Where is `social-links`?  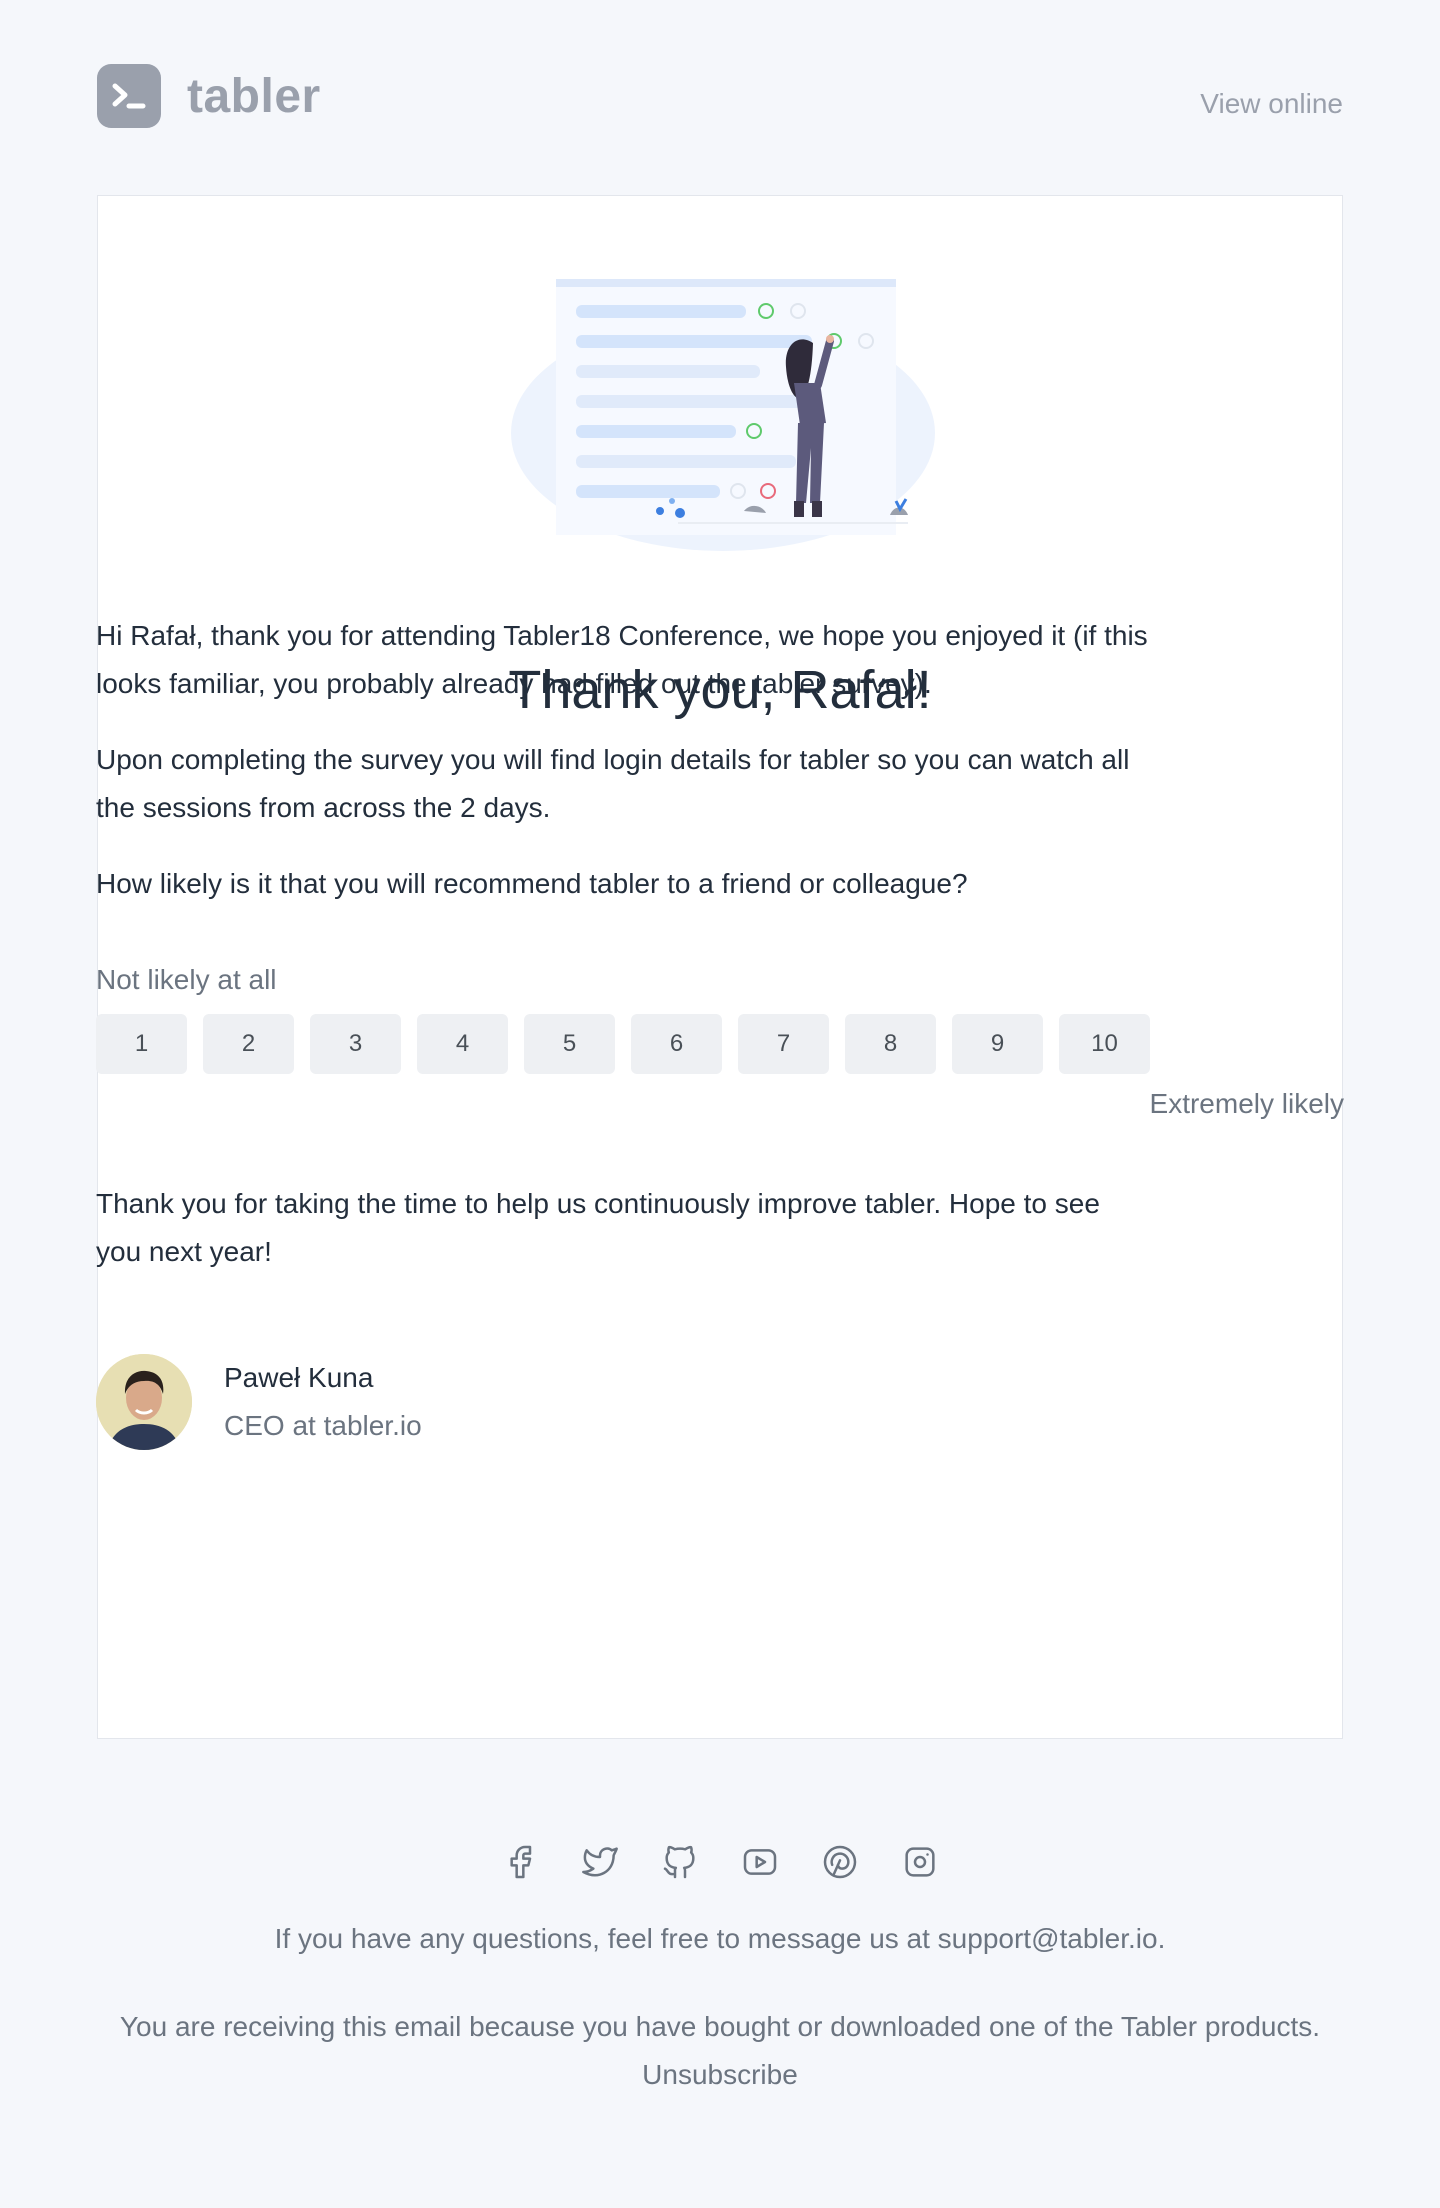 social-links is located at coordinates (720, 1862).